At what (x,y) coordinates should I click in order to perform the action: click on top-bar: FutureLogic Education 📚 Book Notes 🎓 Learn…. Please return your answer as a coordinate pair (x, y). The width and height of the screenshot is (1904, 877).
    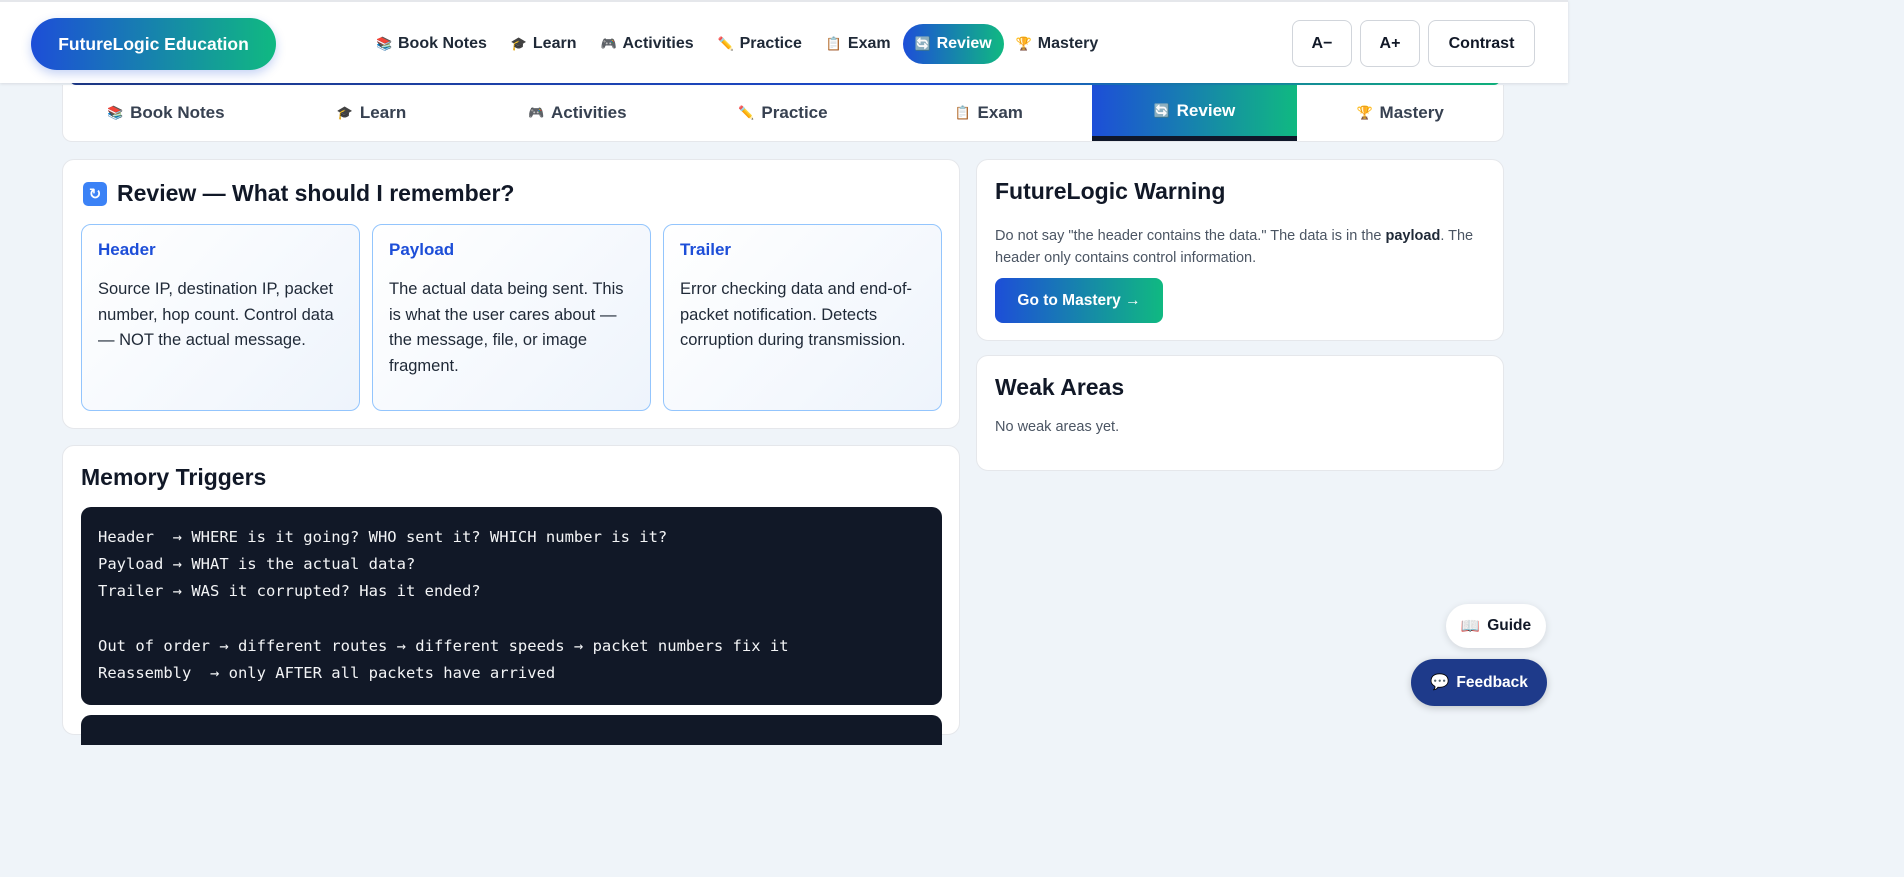
    Looking at the image, I should click on (784, 41).